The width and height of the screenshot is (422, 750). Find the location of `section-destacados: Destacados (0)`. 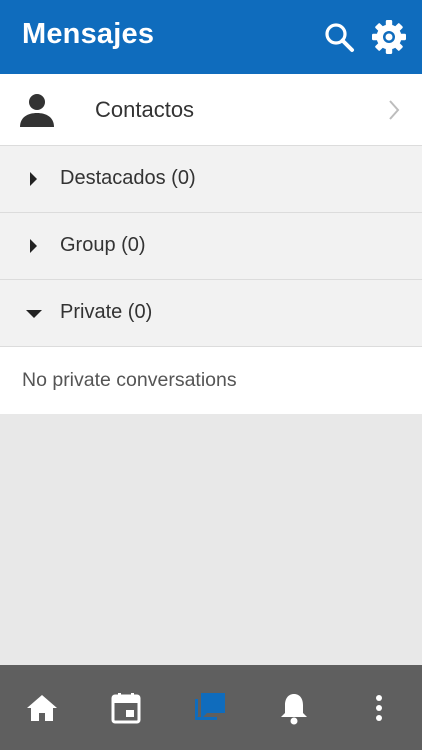

section-destacados: Destacados (0) is located at coordinates (211, 179).